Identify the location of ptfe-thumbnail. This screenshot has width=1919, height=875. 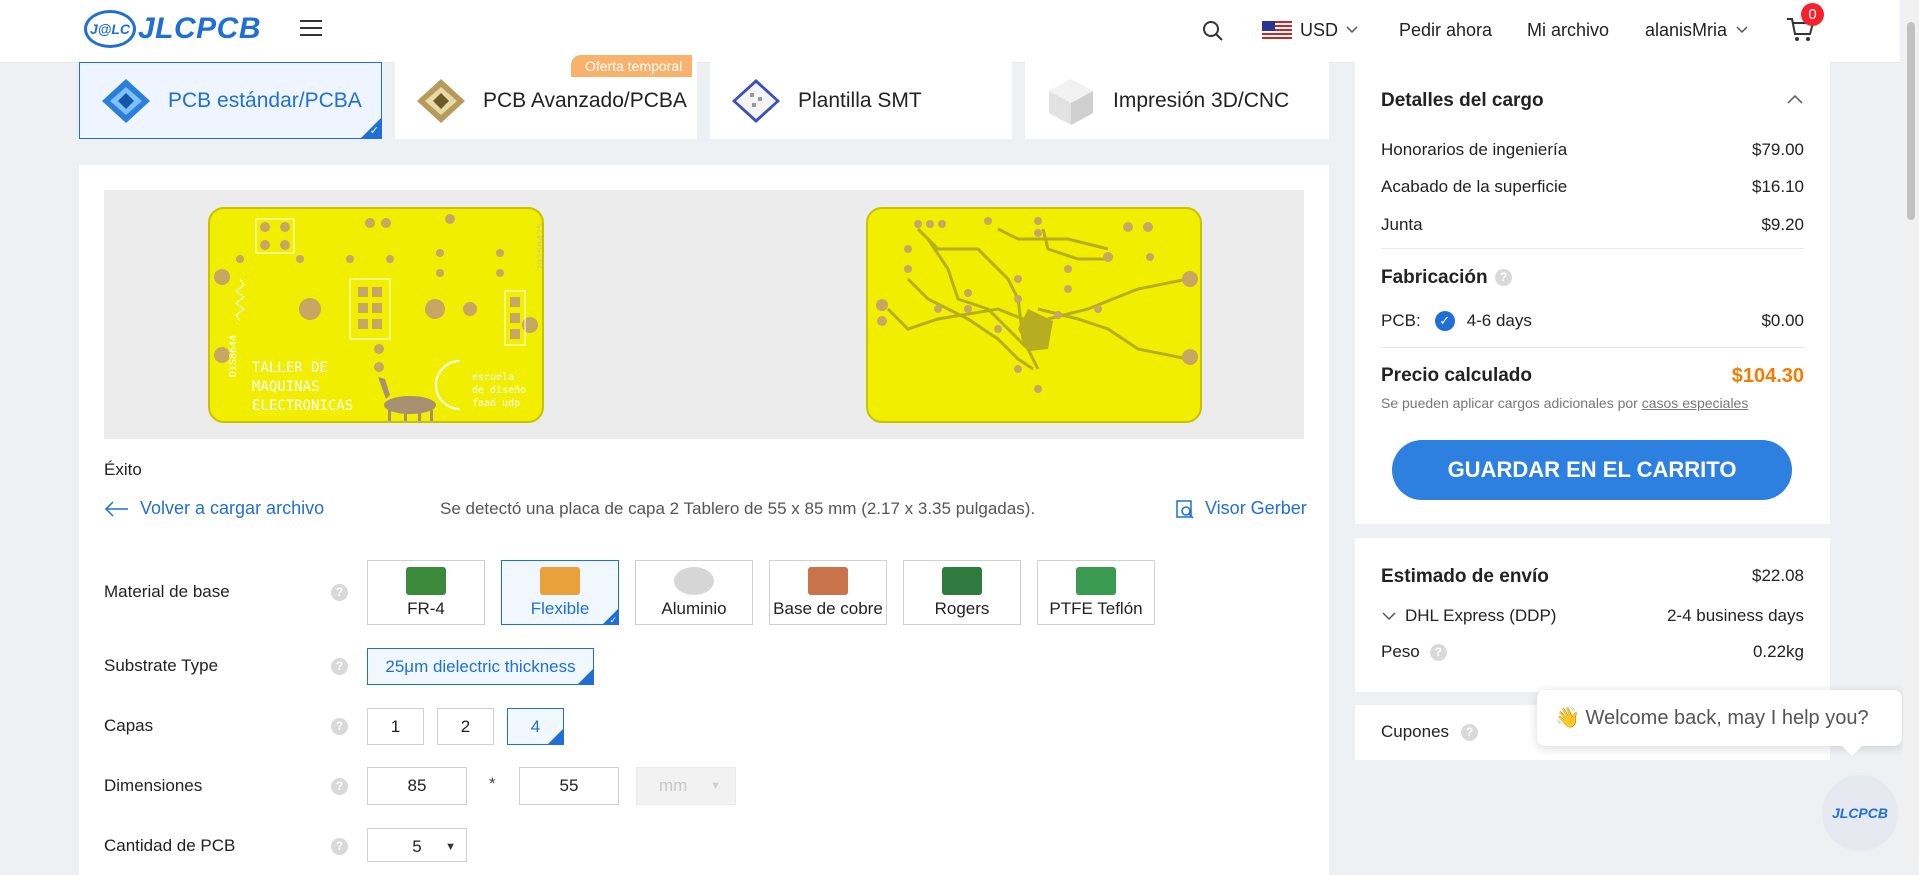
(1096, 581).